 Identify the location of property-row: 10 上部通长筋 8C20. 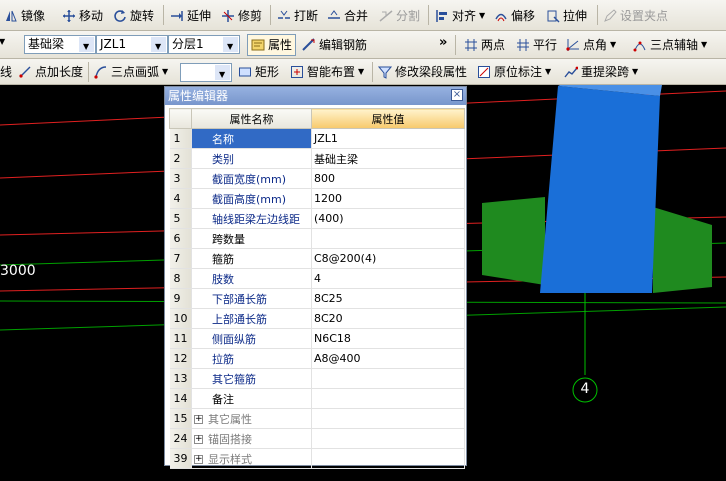
(317, 318).